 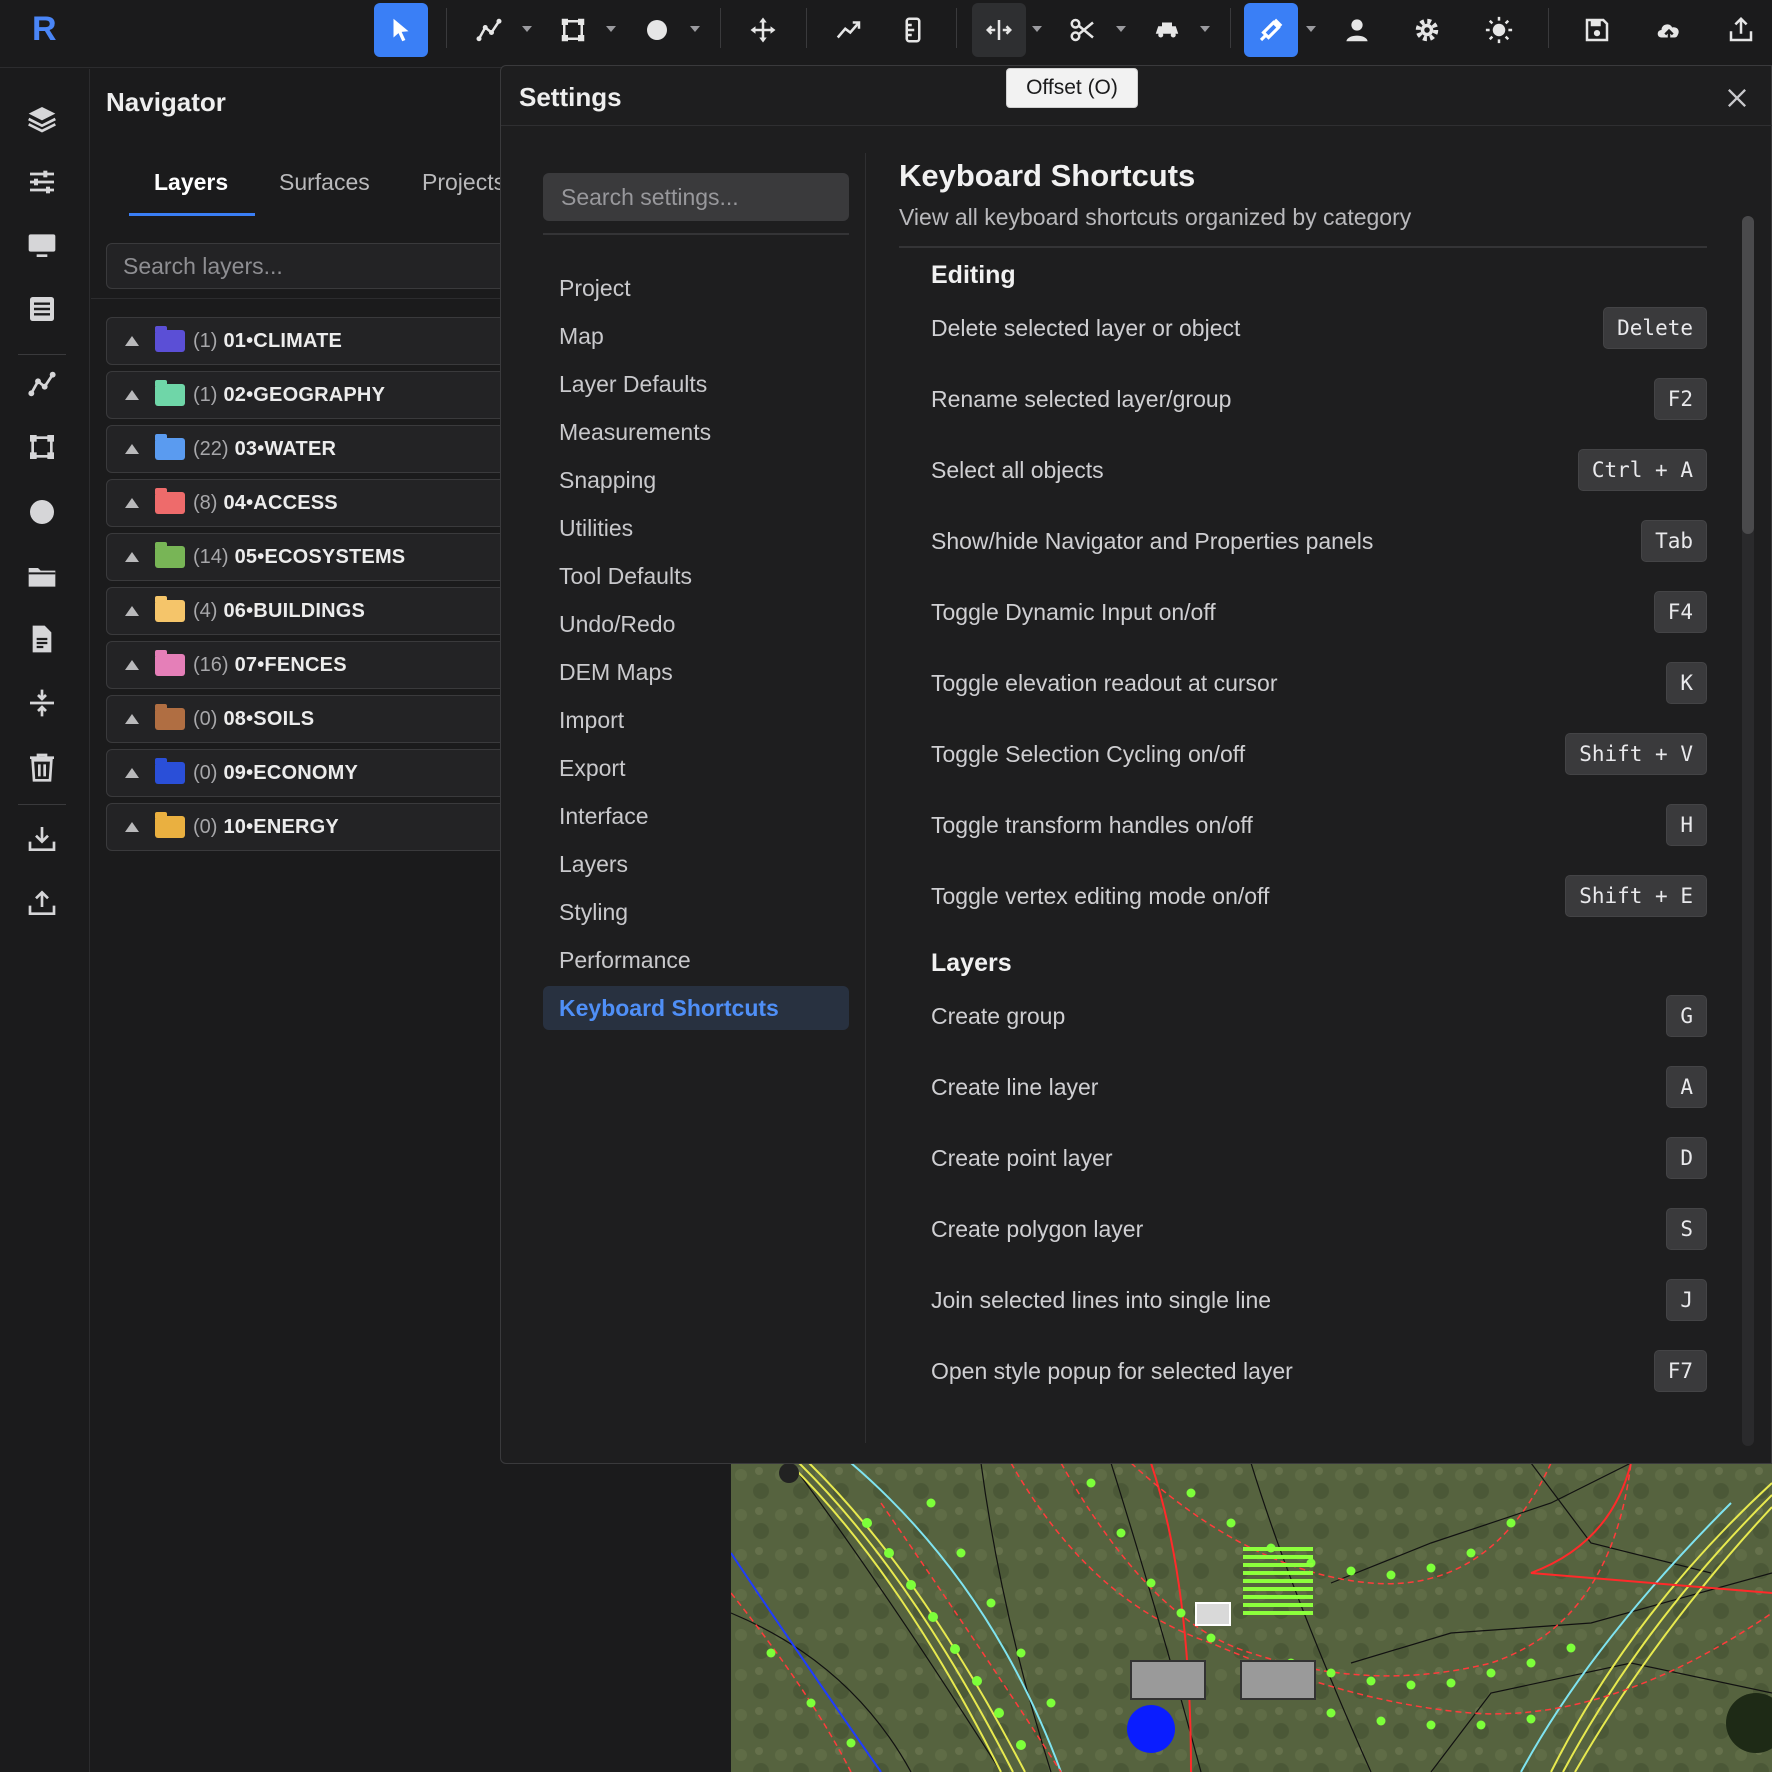 What do you see at coordinates (1357, 30) in the screenshot?
I see `user-button` at bounding box center [1357, 30].